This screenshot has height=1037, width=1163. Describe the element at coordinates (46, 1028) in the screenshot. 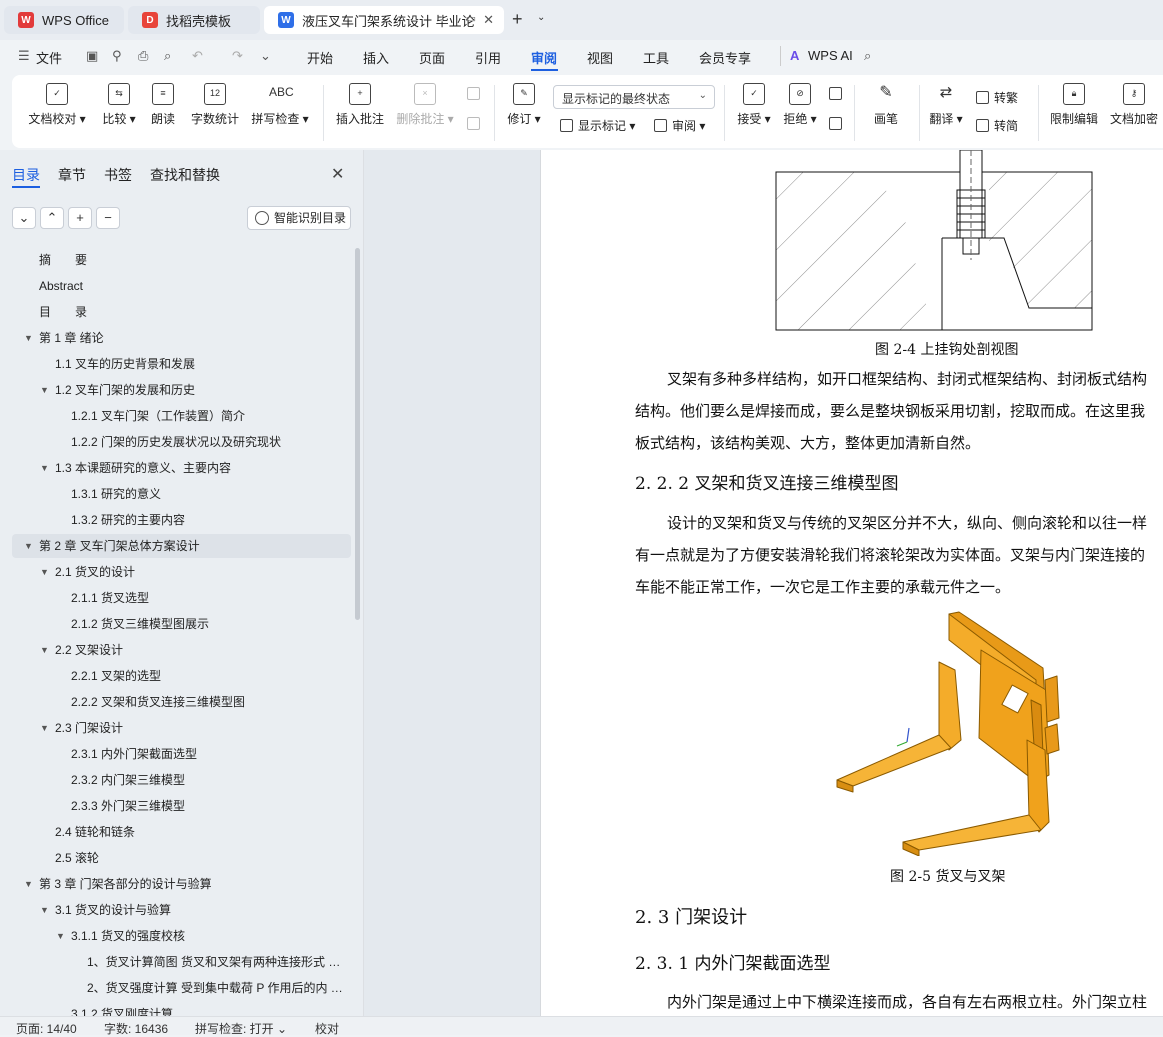

I see `page-indicator: 页面: 14/40` at that location.